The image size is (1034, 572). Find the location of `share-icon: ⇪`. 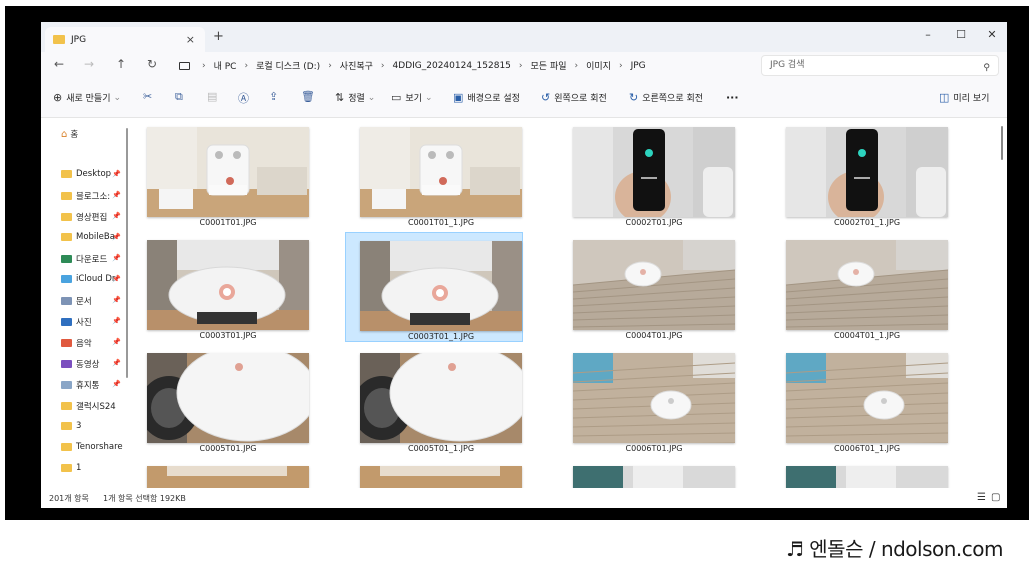

share-icon: ⇪ is located at coordinates (273, 96).